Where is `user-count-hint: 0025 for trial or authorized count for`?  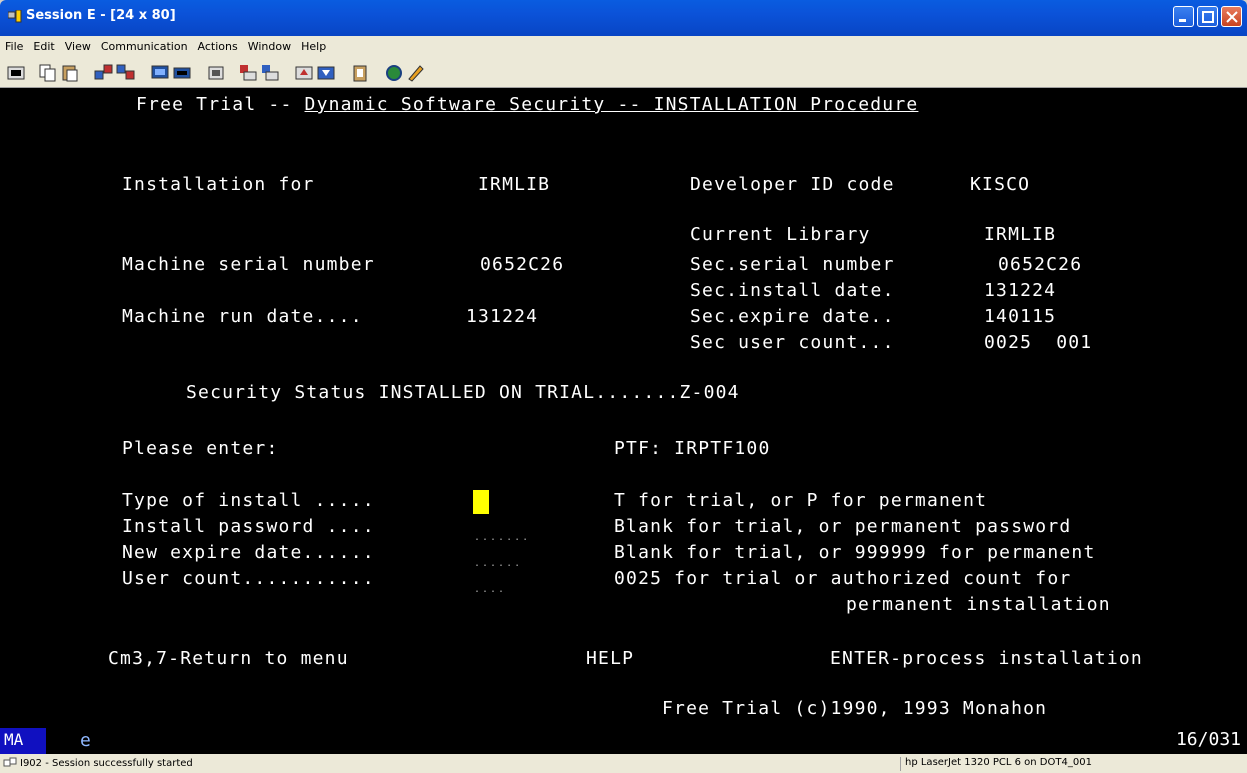
user-count-hint: 0025 for trial or authorized count for is located at coordinates (843, 578).